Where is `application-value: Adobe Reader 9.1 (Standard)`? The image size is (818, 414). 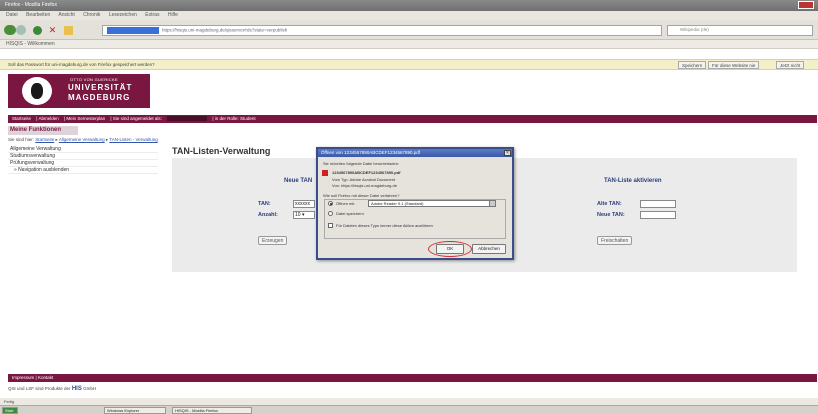 application-value: Adobe Reader 9.1 (Standard) is located at coordinates (397, 203).